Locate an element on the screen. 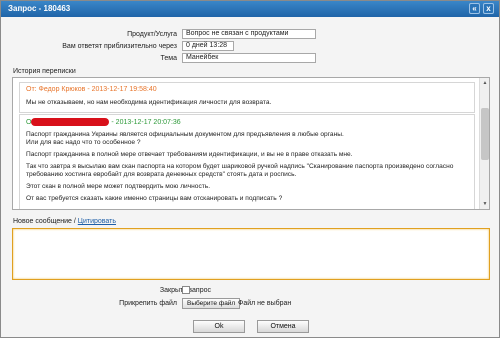  eta-field: 0 дней 13:28 is located at coordinates (208, 46).